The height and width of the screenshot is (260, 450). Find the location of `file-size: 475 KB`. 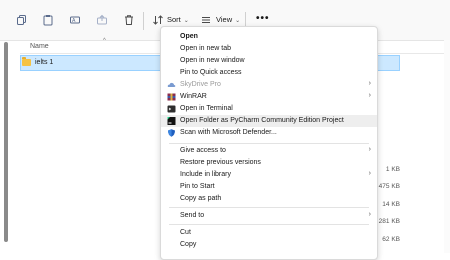

file-size: 475 KB is located at coordinates (389, 186).